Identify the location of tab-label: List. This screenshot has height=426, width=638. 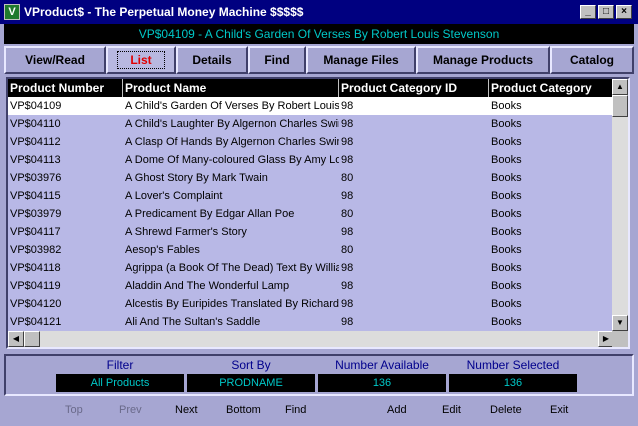
(141, 60).